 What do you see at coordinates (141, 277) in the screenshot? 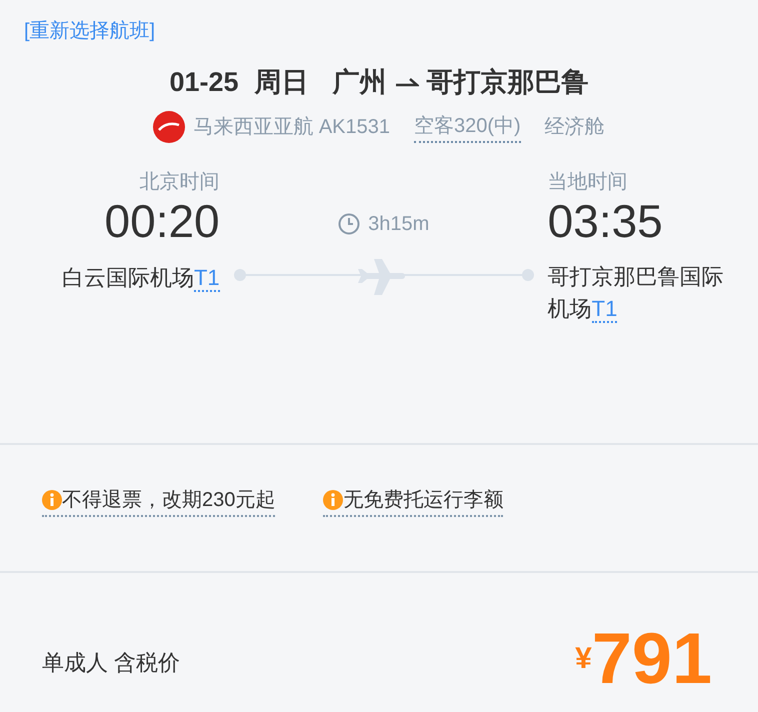
I see `departure-airport: 白云国际机场T1` at bounding box center [141, 277].